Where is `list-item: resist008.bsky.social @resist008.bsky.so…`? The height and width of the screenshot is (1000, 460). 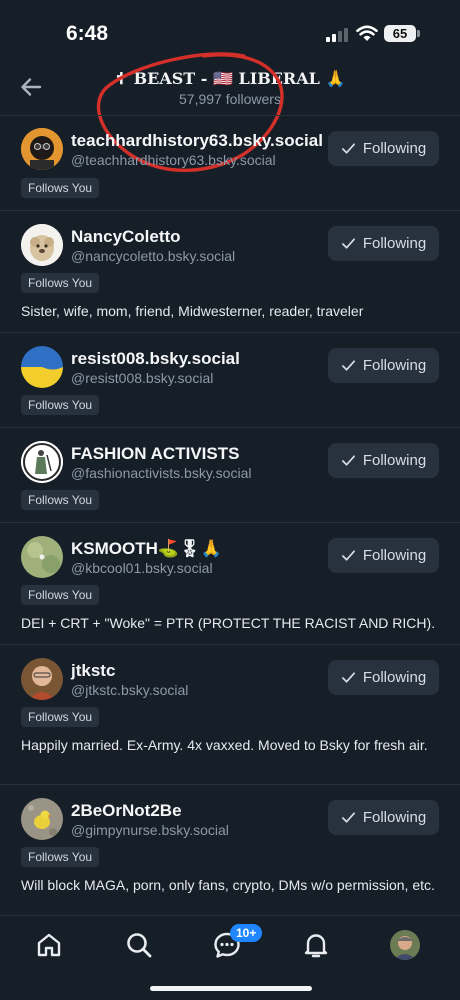 list-item: resist008.bsky.social @resist008.bsky.so… is located at coordinates (230, 379).